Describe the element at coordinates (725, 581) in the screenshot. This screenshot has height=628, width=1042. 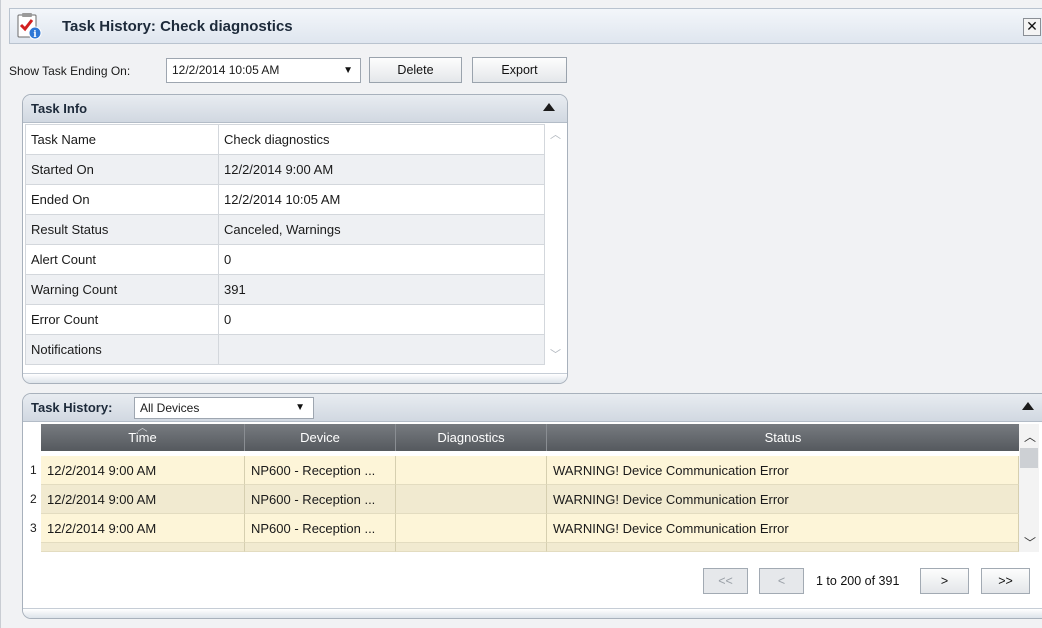
I see `first-page-button: <<` at that location.